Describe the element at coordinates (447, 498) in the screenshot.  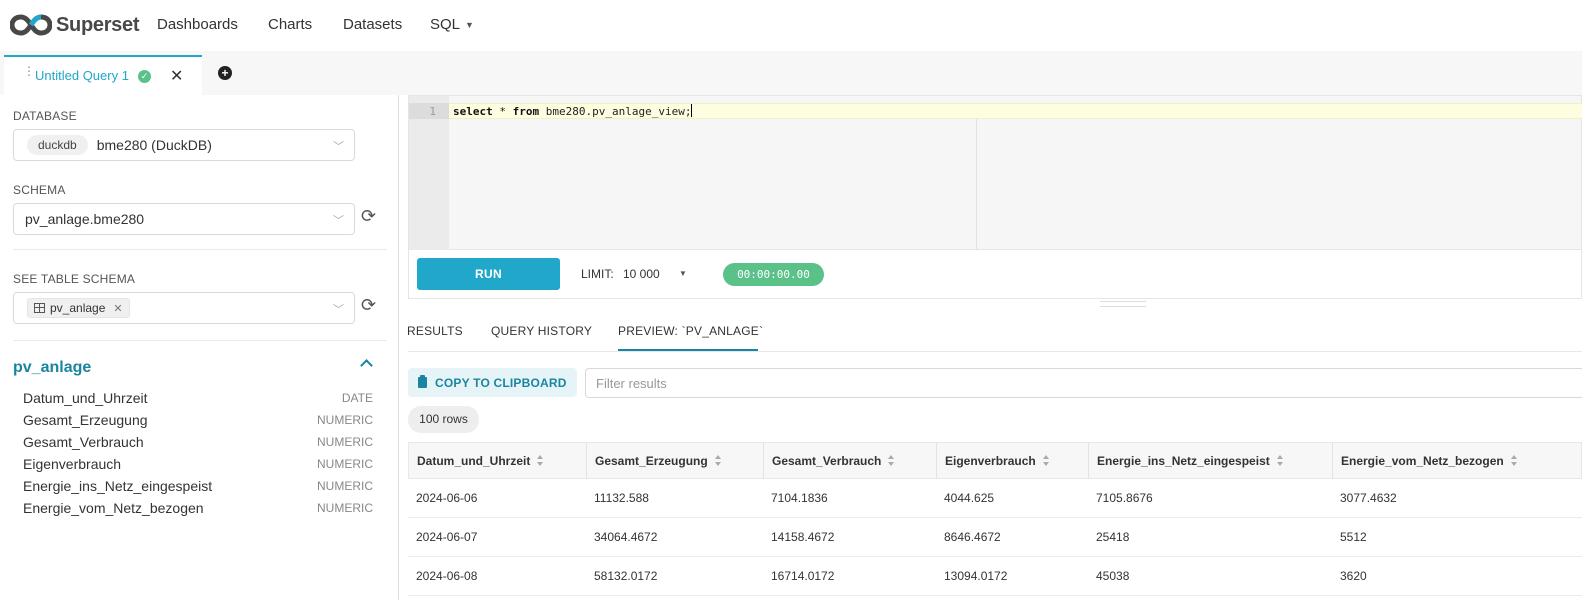
I see `table-cell: 2024-06-06` at that location.